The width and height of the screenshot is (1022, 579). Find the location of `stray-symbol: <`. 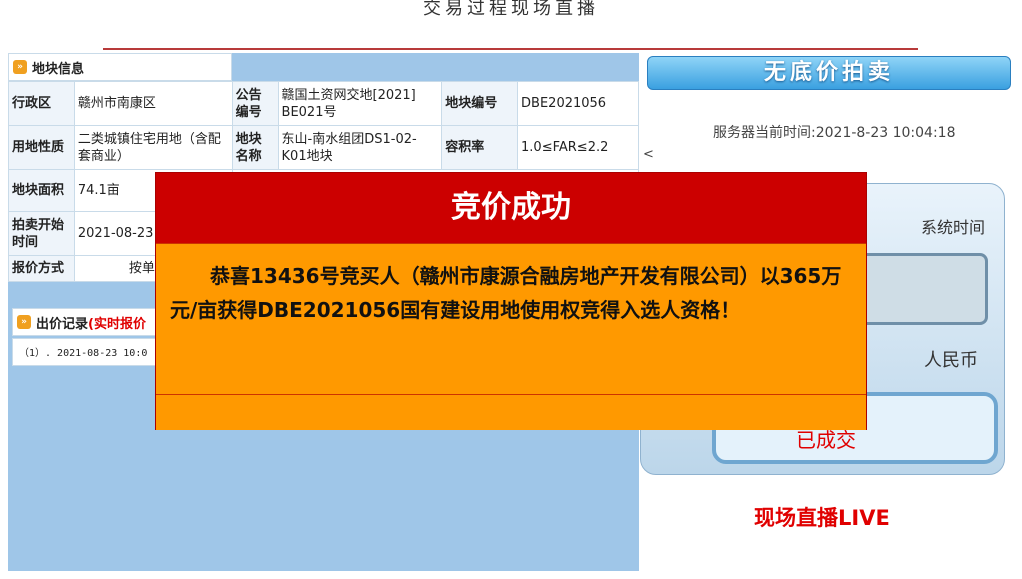

stray-symbol: < is located at coordinates (648, 154).